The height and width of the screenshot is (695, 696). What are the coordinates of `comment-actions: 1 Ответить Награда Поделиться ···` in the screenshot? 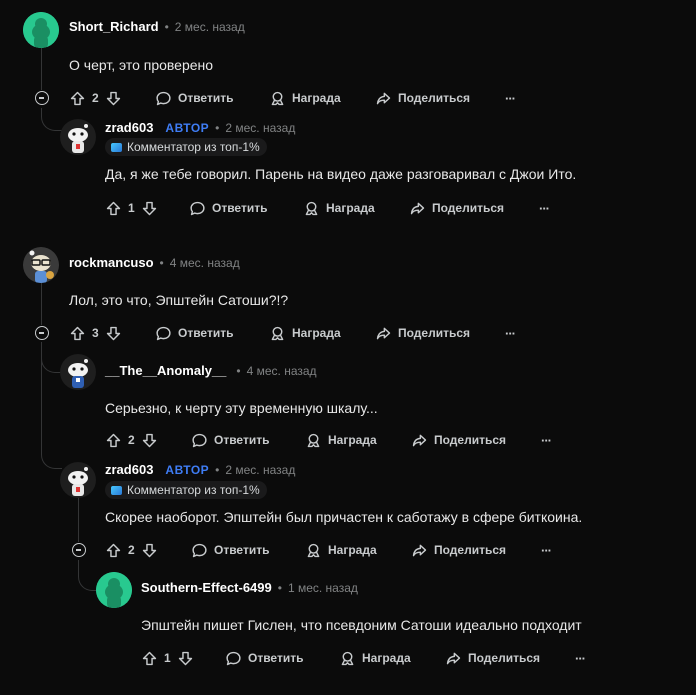 It's located at (327, 208).